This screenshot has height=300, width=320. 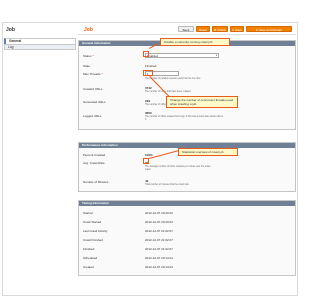 I want to click on state-label: State, so click(x=87, y=66).